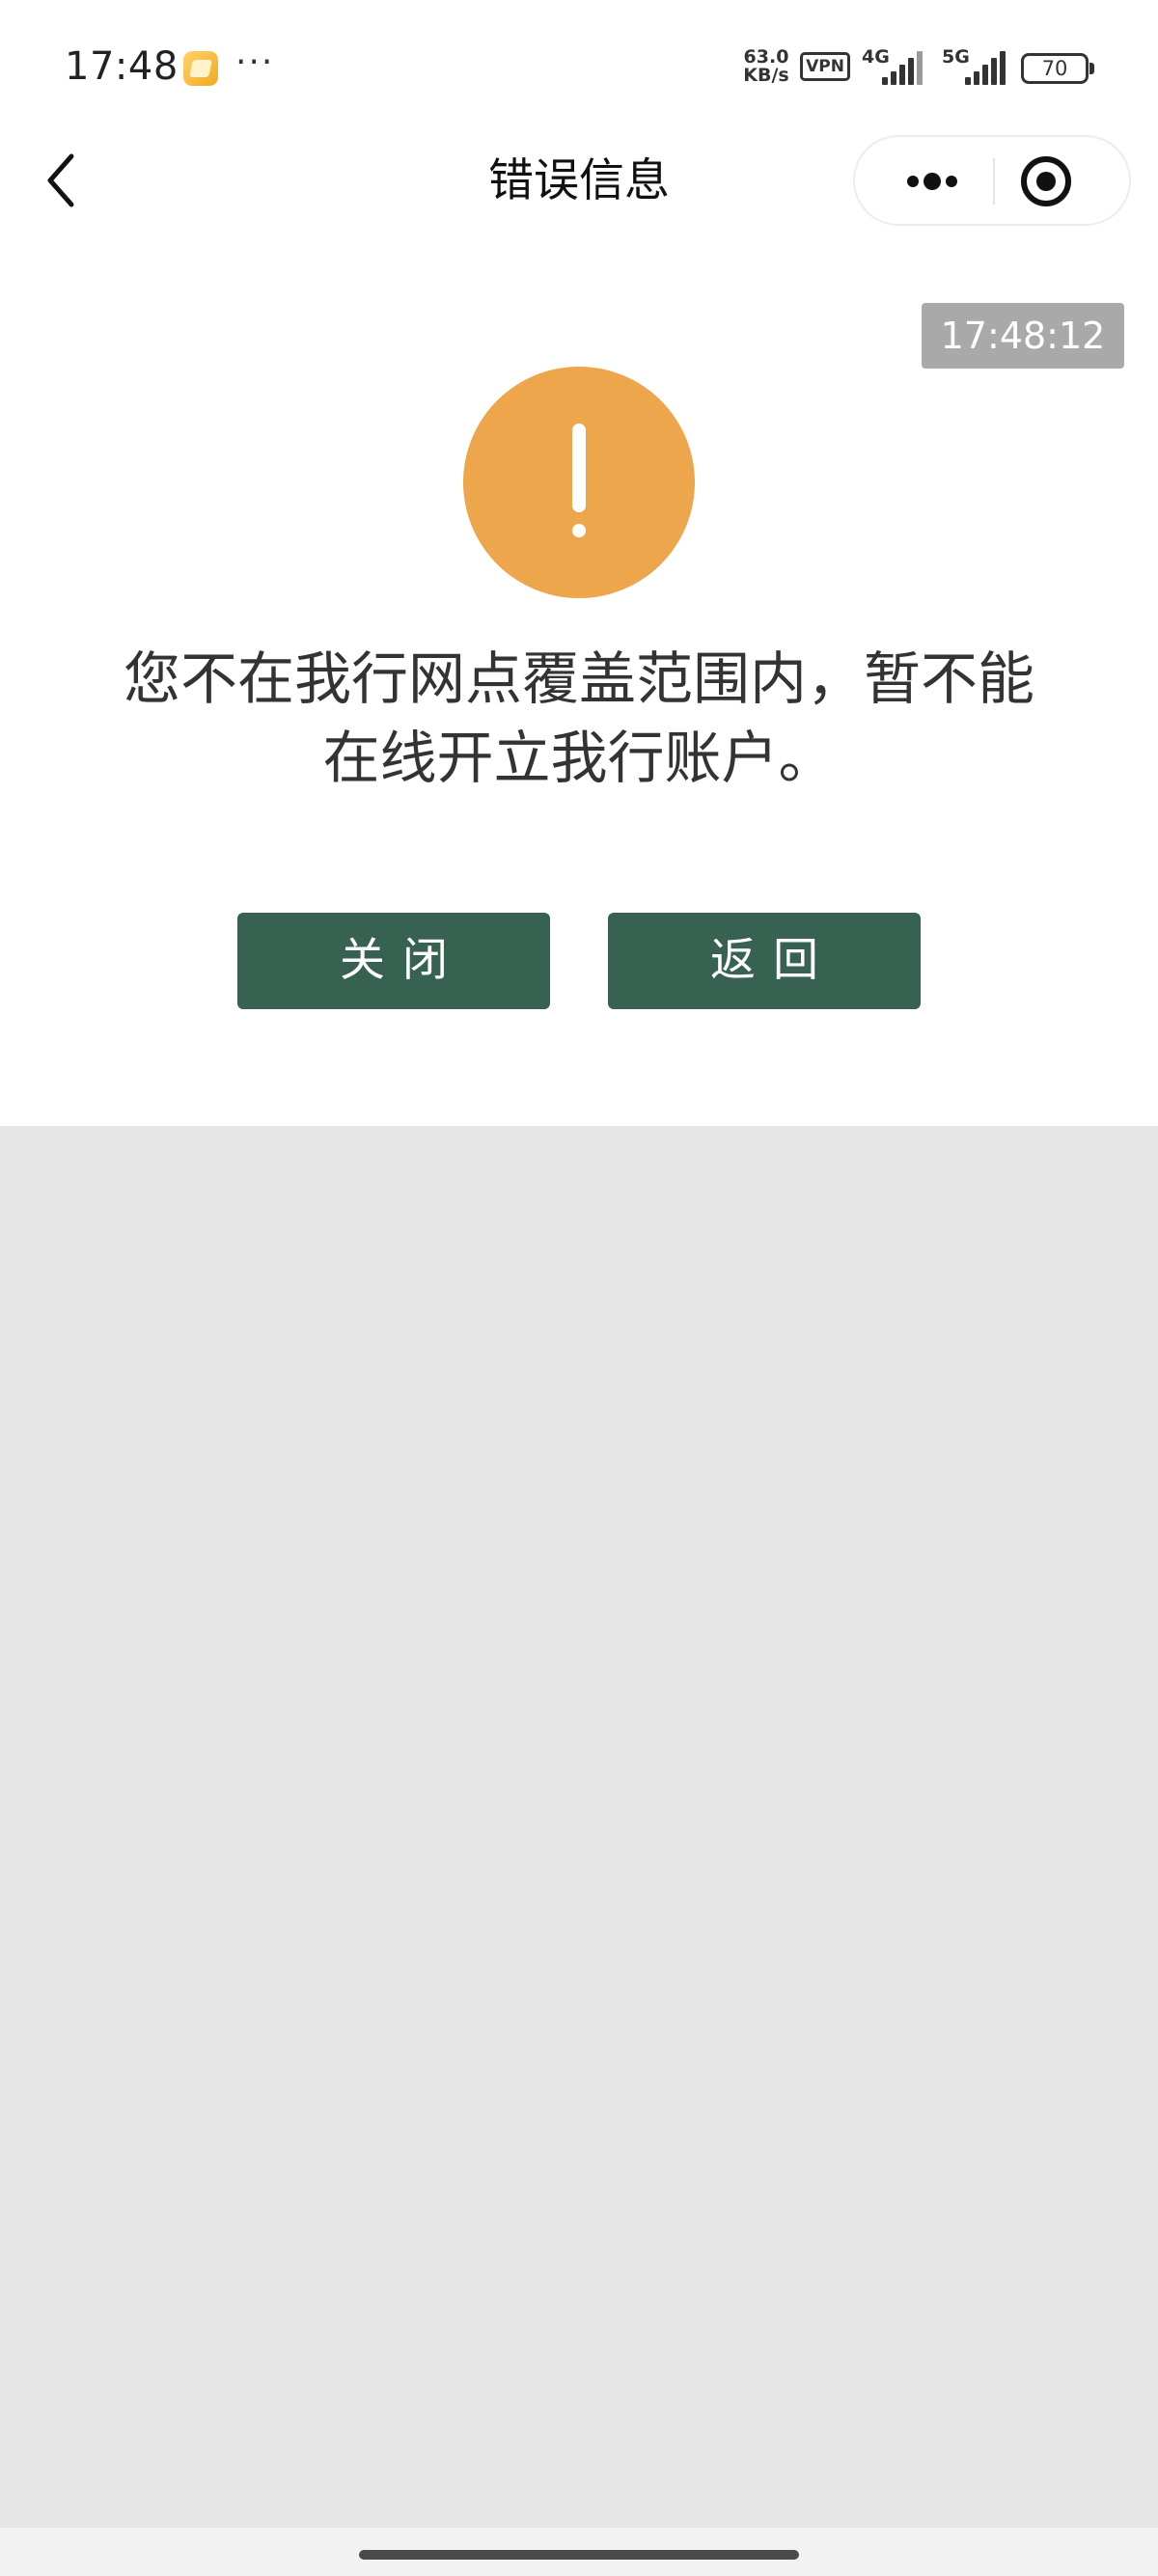 The height and width of the screenshot is (2576, 1158). I want to click on error-message-line-2: 在线开立我行账户。, so click(579, 758).